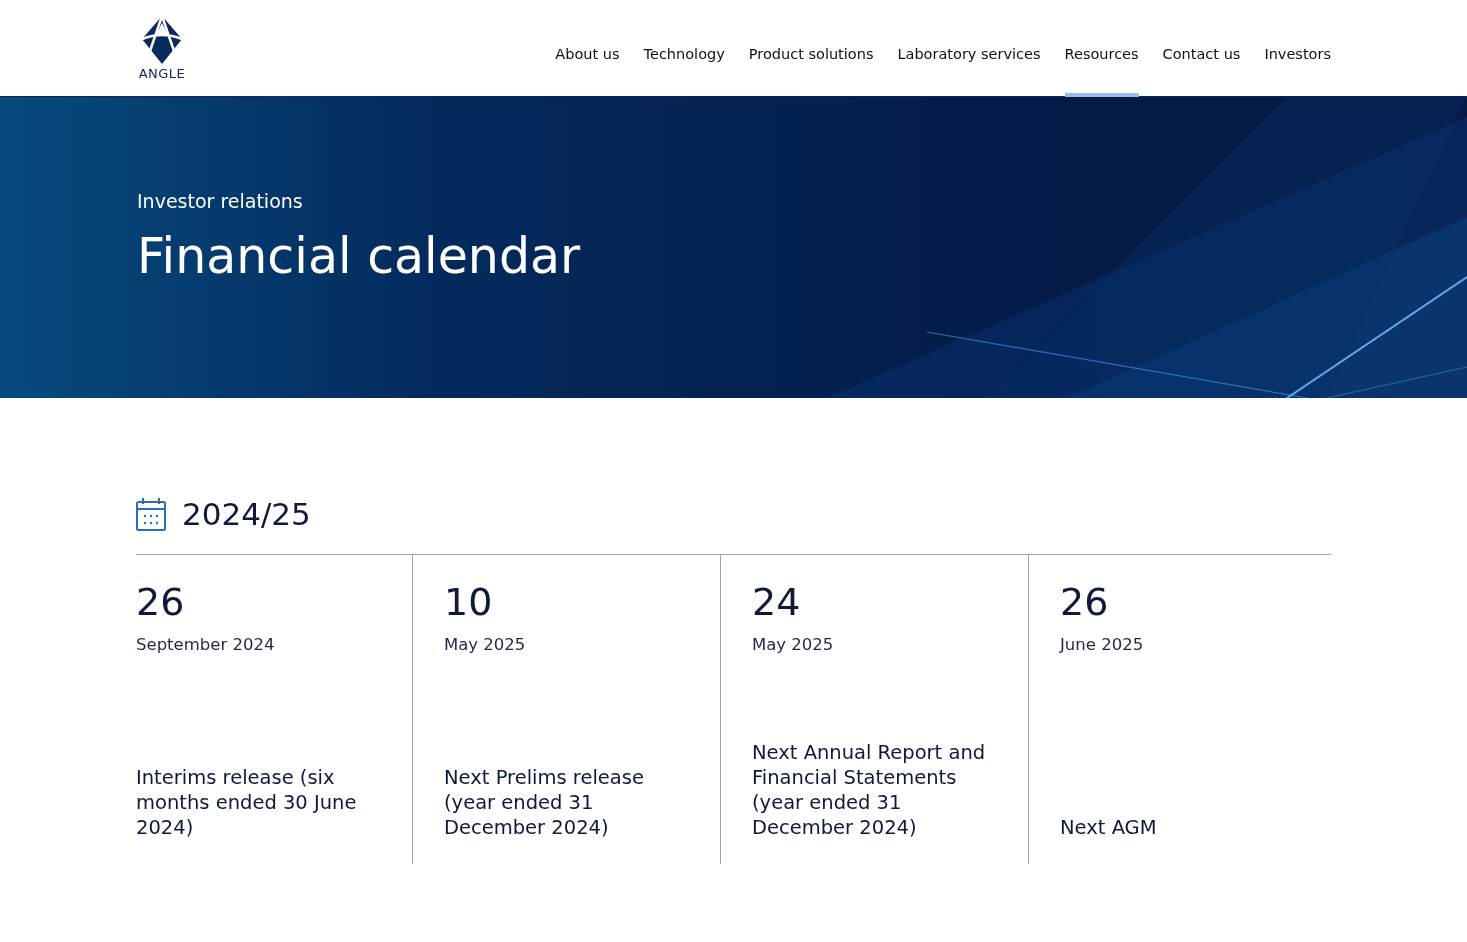 This screenshot has width=1467, height=942. Describe the element at coordinates (572, 603) in the screenshot. I see `event-day: 10` at that location.